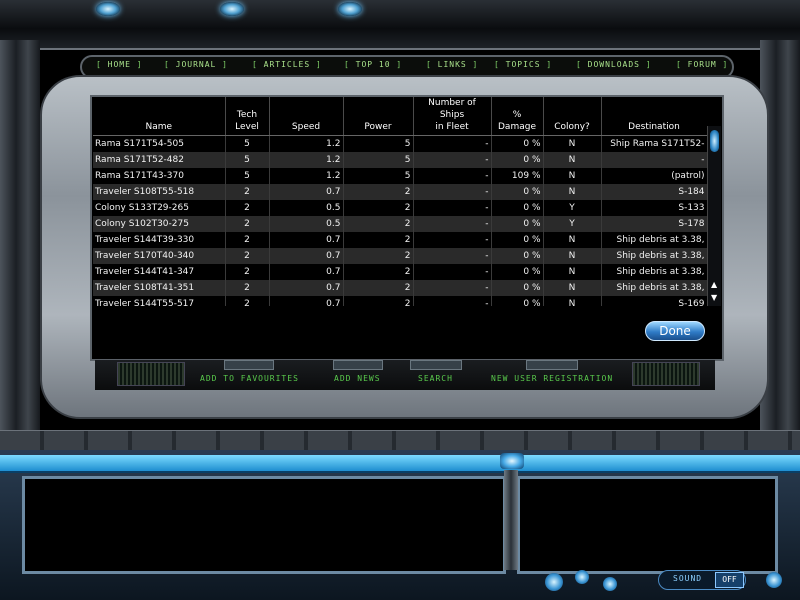 The width and height of the screenshot is (800, 600). I want to click on scroll-down-icon: ▼, so click(714, 297).